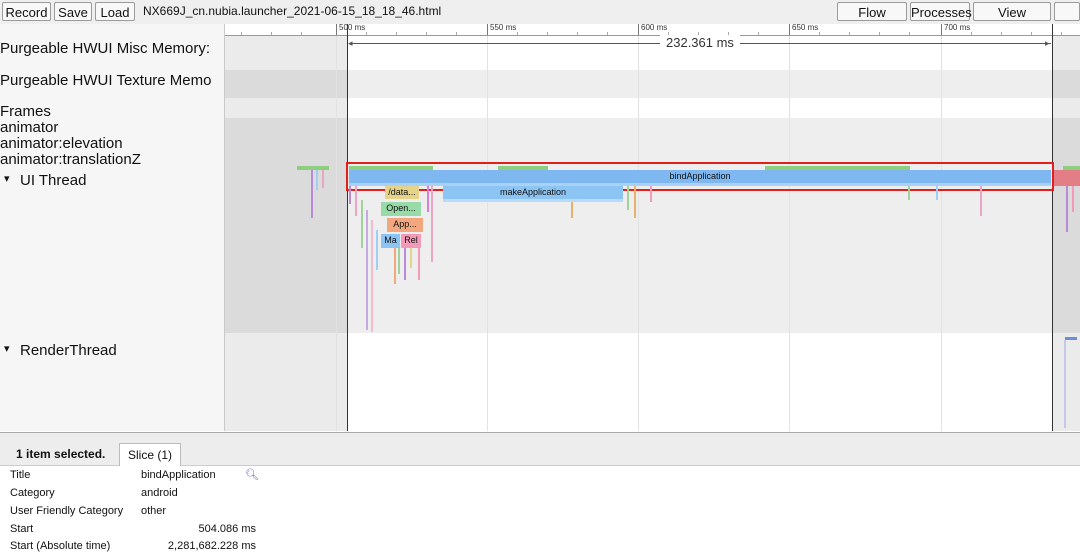 Image resolution: width=1080 pixels, height=552 pixels. I want to click on track-label-texture-memory: Purgeable HWUI Texture Memo, so click(106, 80).